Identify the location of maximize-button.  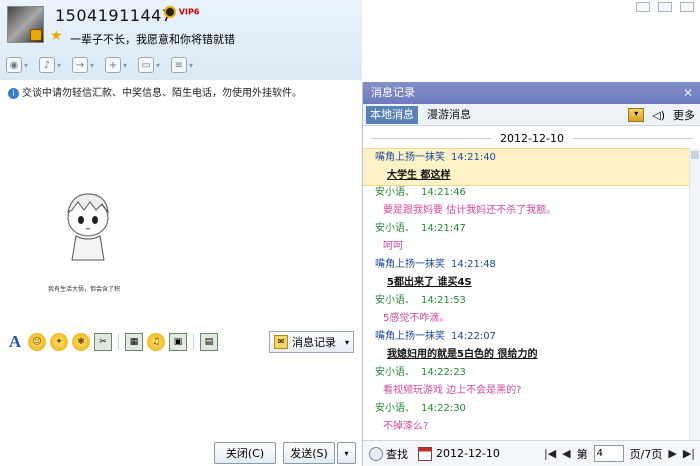
(665, 7).